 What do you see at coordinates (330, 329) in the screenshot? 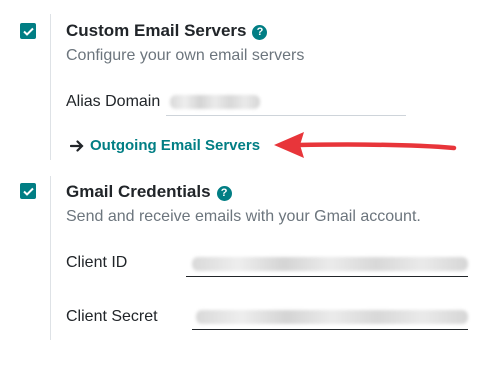
I see `client-secret-field-underline` at bounding box center [330, 329].